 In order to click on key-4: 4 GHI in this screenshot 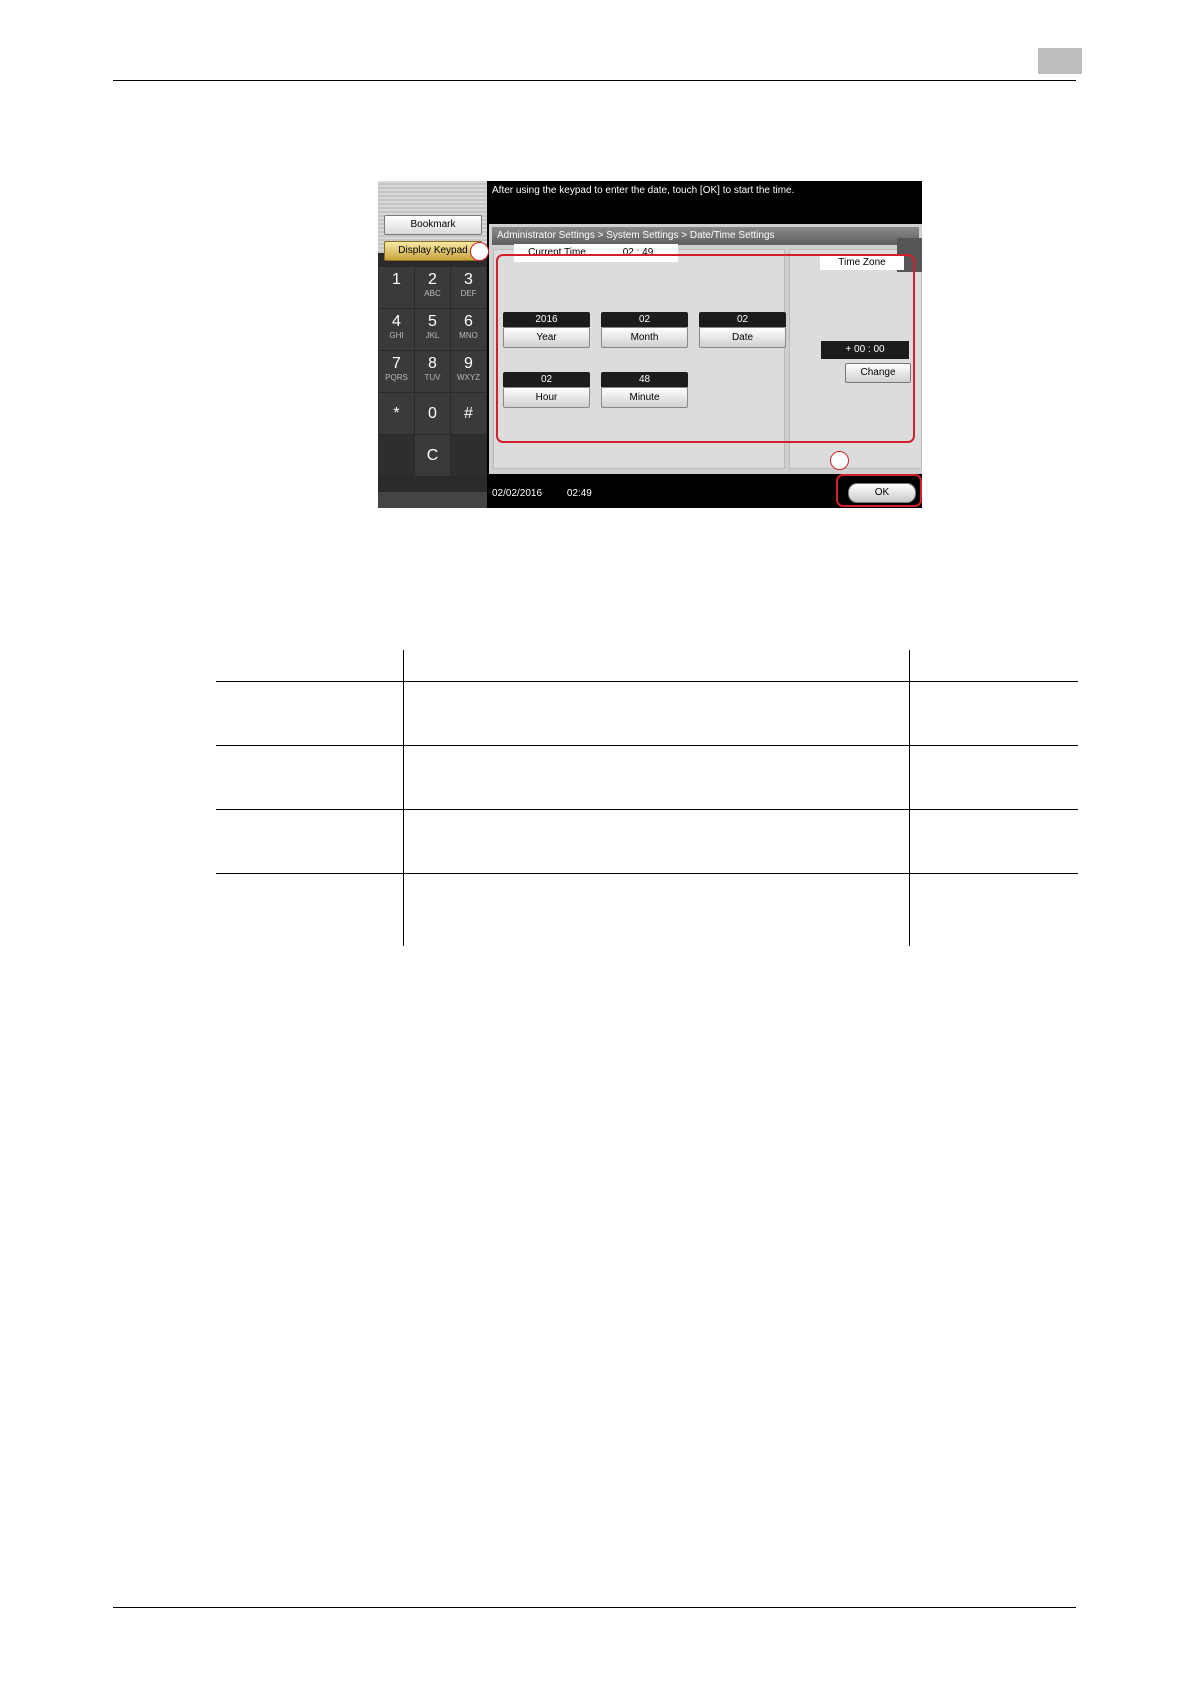, I will do `click(396, 329)`.